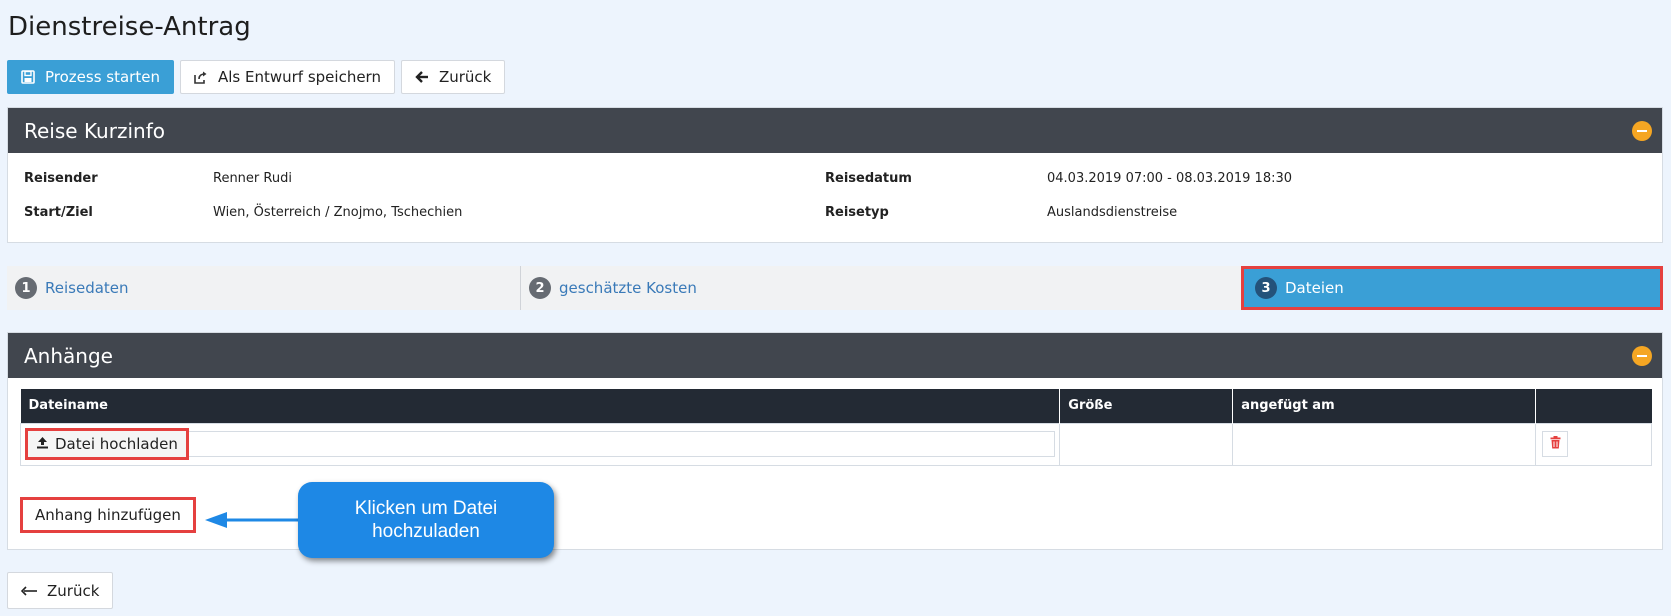 The height and width of the screenshot is (616, 1671). I want to click on step-files: 3 Dateien, so click(1452, 288).